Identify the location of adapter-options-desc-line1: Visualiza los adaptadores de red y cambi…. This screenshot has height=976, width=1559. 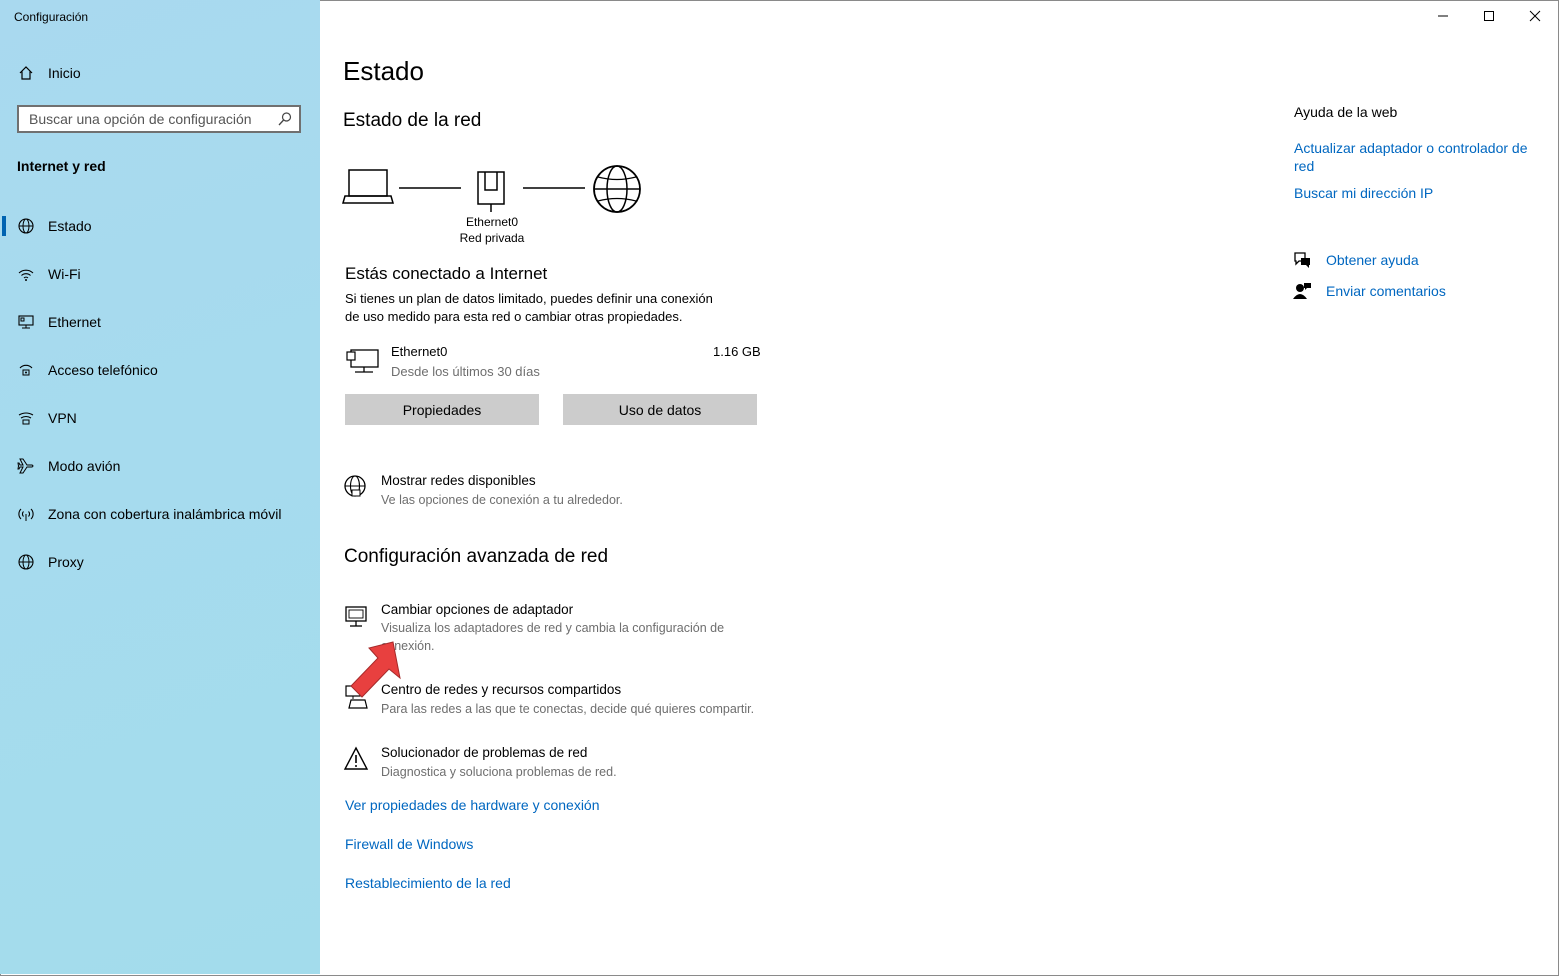
(553, 628).